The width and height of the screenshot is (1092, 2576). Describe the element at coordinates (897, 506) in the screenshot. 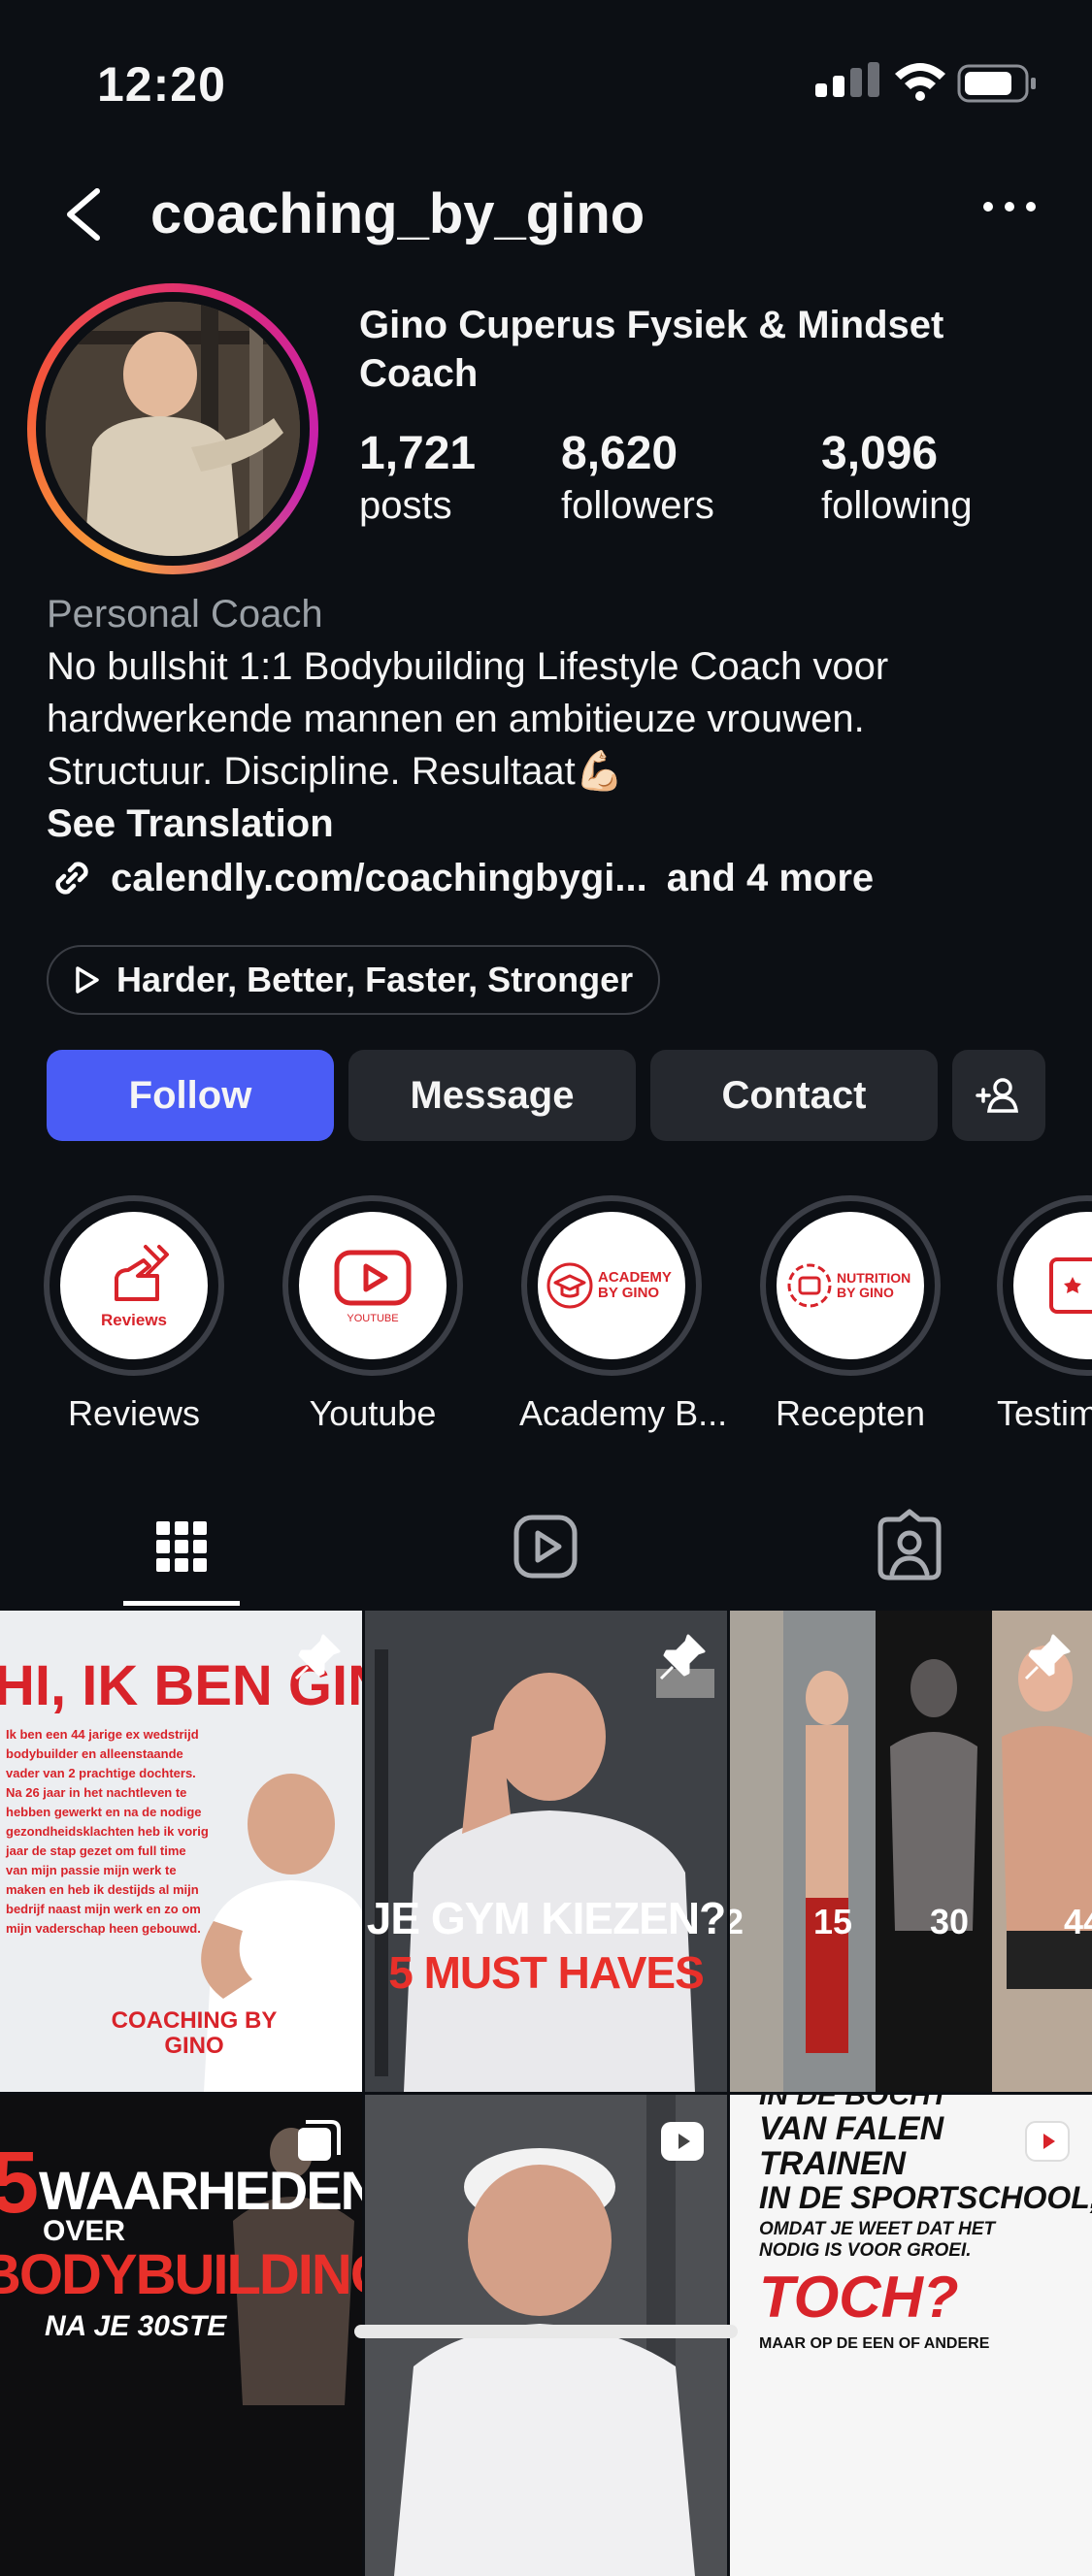

I see `following-count-label: following` at that location.